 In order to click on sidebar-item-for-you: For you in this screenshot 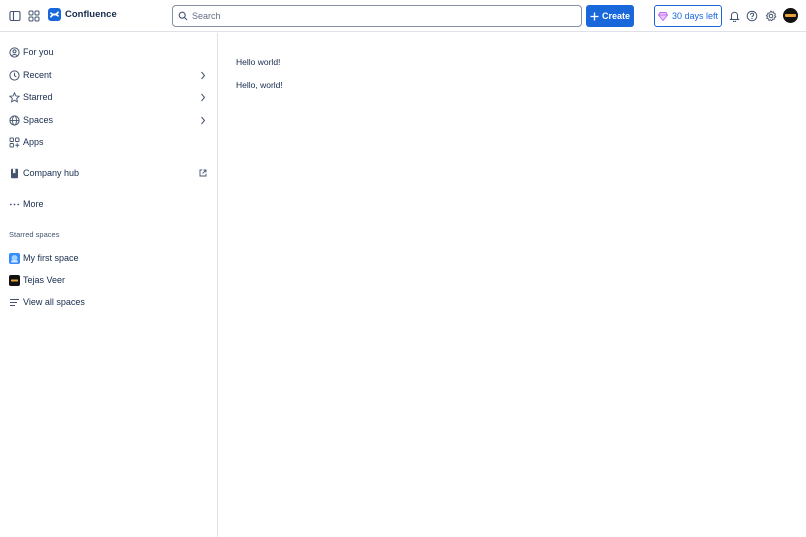, I will do `click(109, 52)`.